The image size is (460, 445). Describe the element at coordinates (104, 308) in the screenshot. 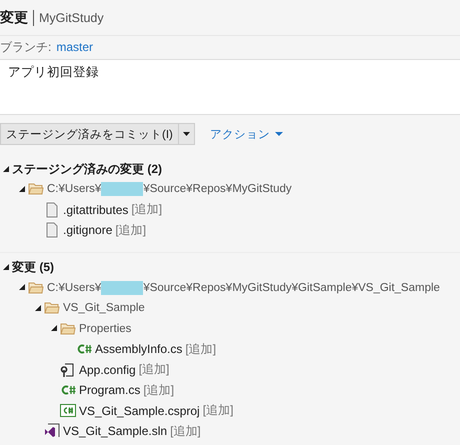

I see `folder-name: VS_Git_Sample` at that location.